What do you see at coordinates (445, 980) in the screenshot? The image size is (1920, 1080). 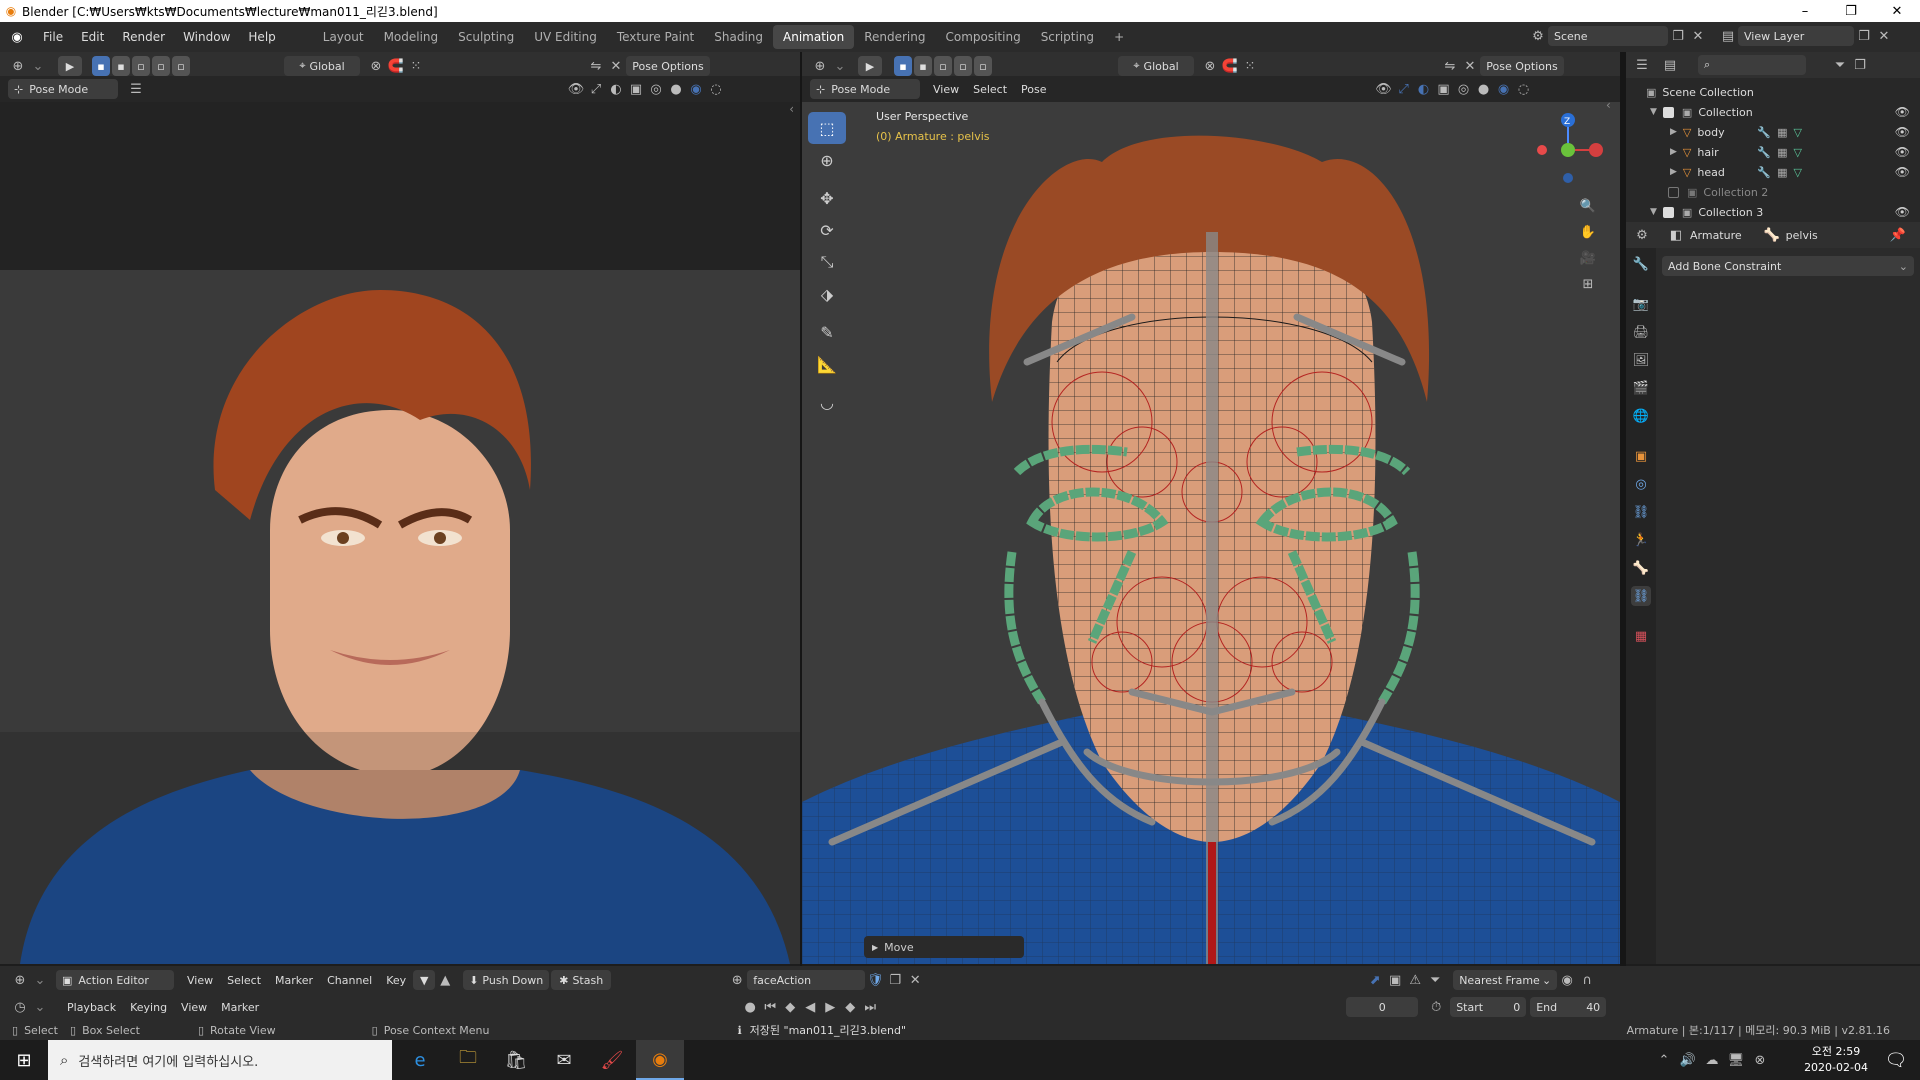 I see `keyframe-up-icon: ▲` at bounding box center [445, 980].